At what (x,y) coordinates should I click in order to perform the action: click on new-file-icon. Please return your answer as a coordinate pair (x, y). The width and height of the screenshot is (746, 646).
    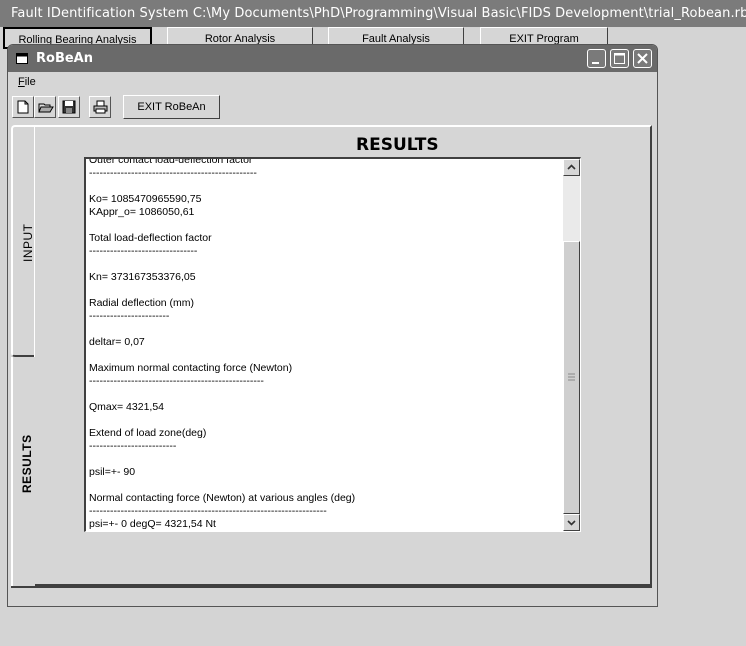
    Looking at the image, I should click on (23, 107).